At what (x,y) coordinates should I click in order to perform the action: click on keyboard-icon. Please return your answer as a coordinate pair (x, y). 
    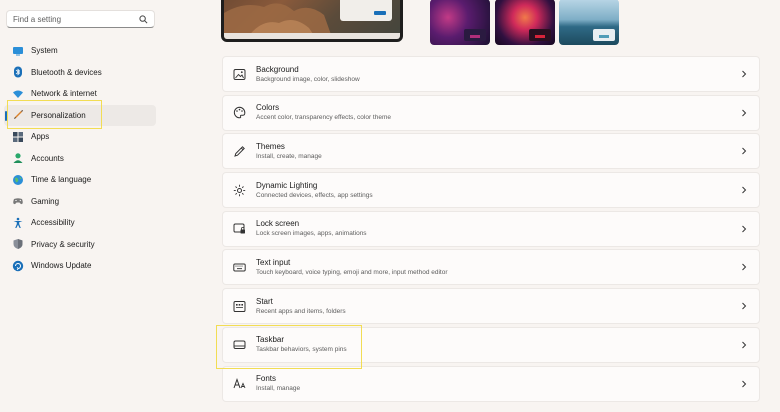
    Looking at the image, I should click on (239, 267).